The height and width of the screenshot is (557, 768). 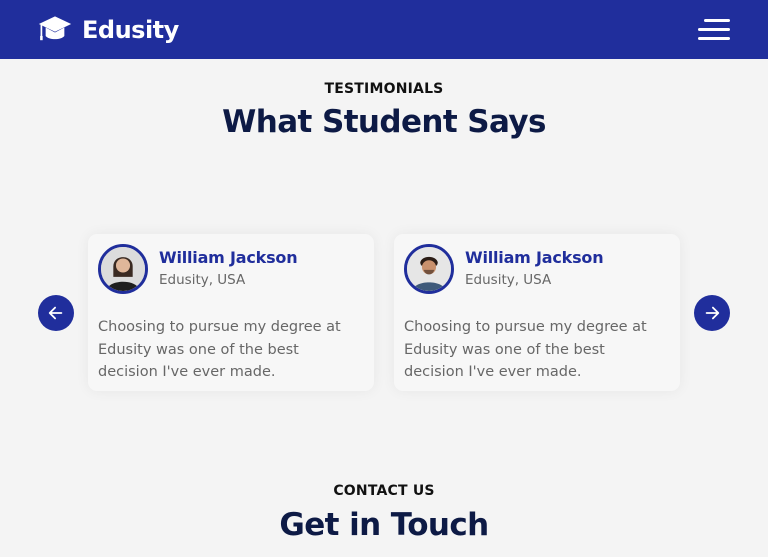 I want to click on testimonials-subtitle: TESTIMONIALS, so click(x=384, y=89).